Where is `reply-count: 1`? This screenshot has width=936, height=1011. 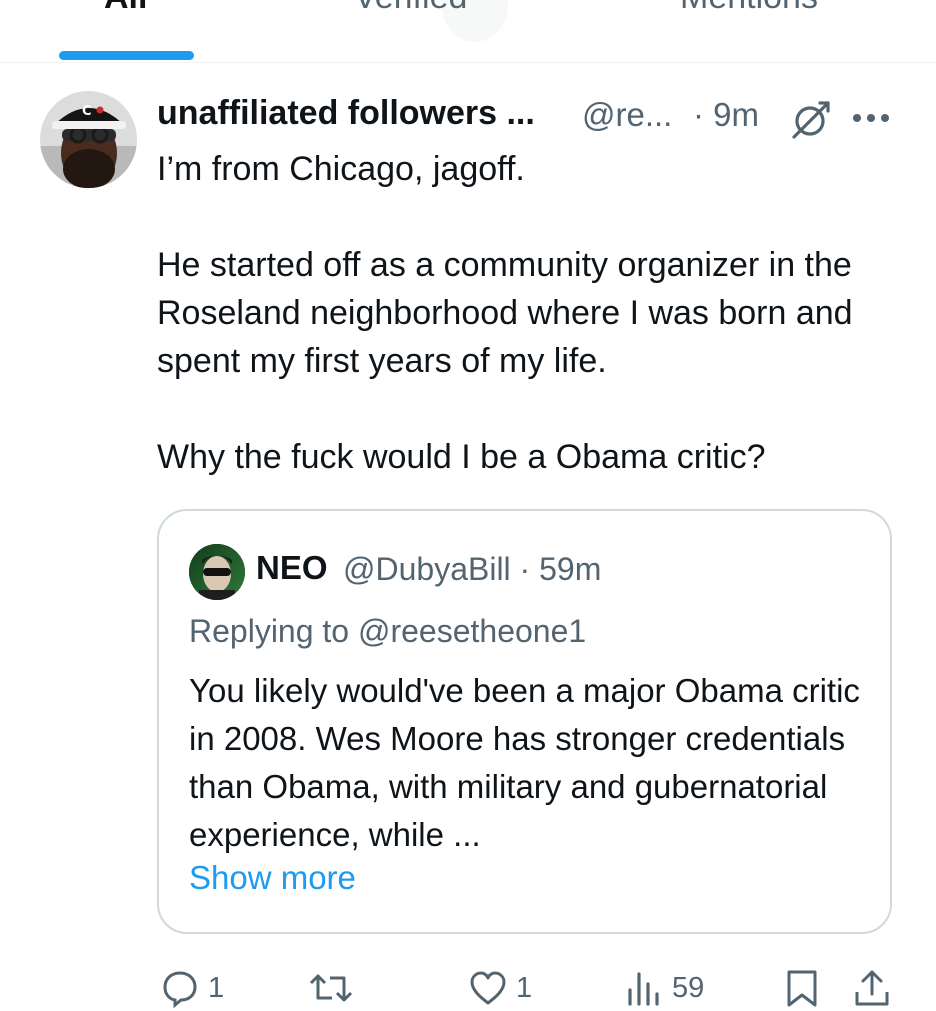 reply-count: 1 is located at coordinates (216, 987).